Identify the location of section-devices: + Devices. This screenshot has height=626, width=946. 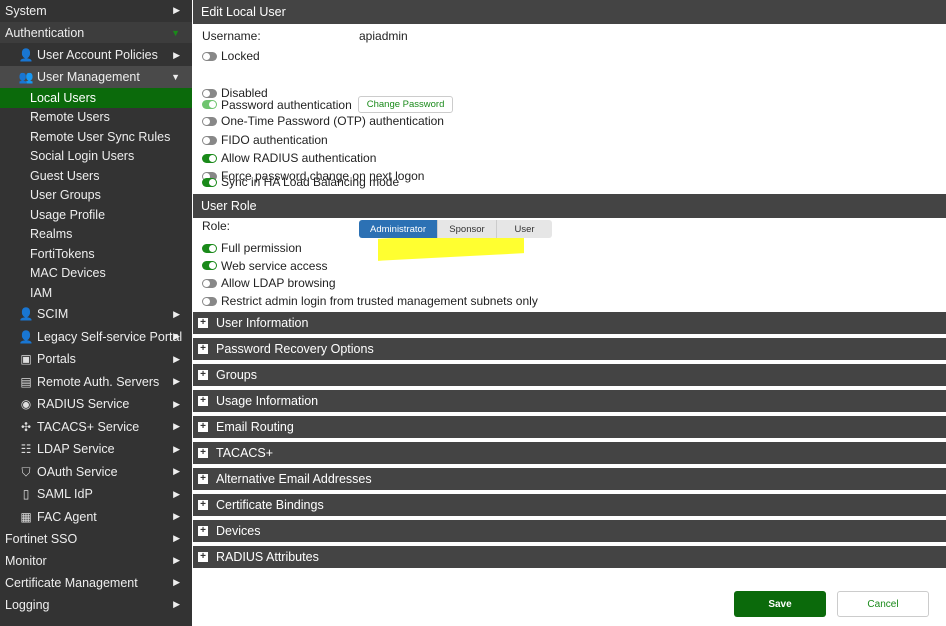
(569, 531).